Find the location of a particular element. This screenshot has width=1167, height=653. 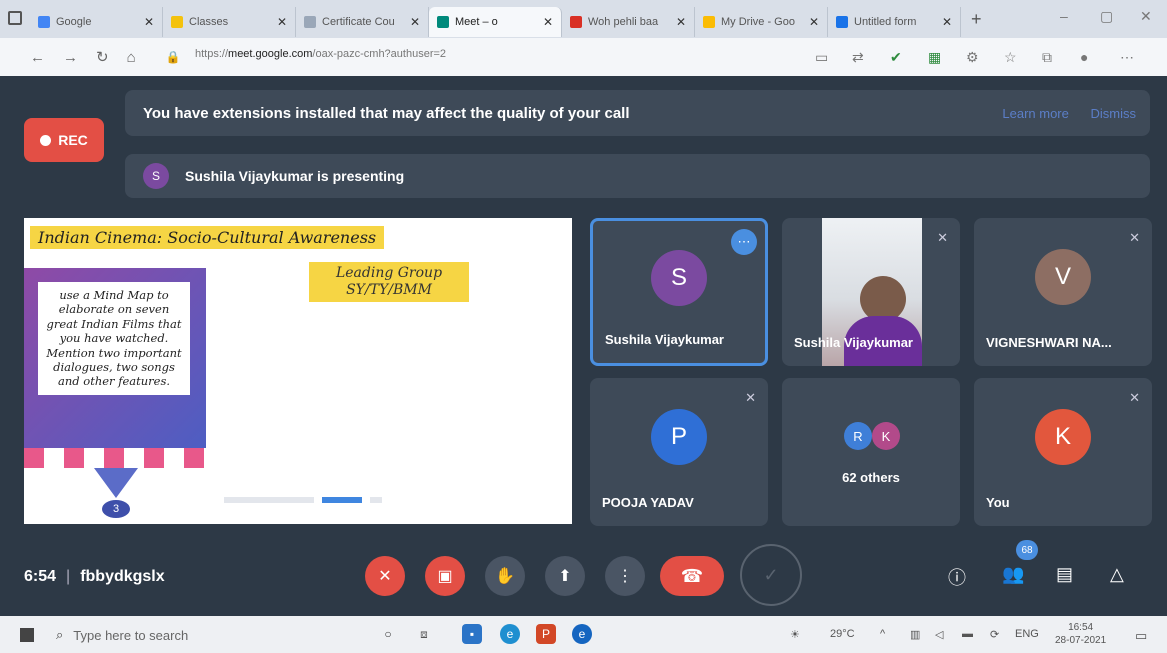

ie-icon: e is located at coordinates (582, 634).